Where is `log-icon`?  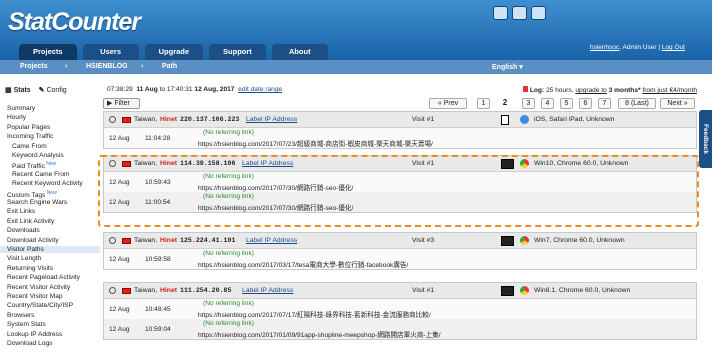 log-icon is located at coordinates (525, 89).